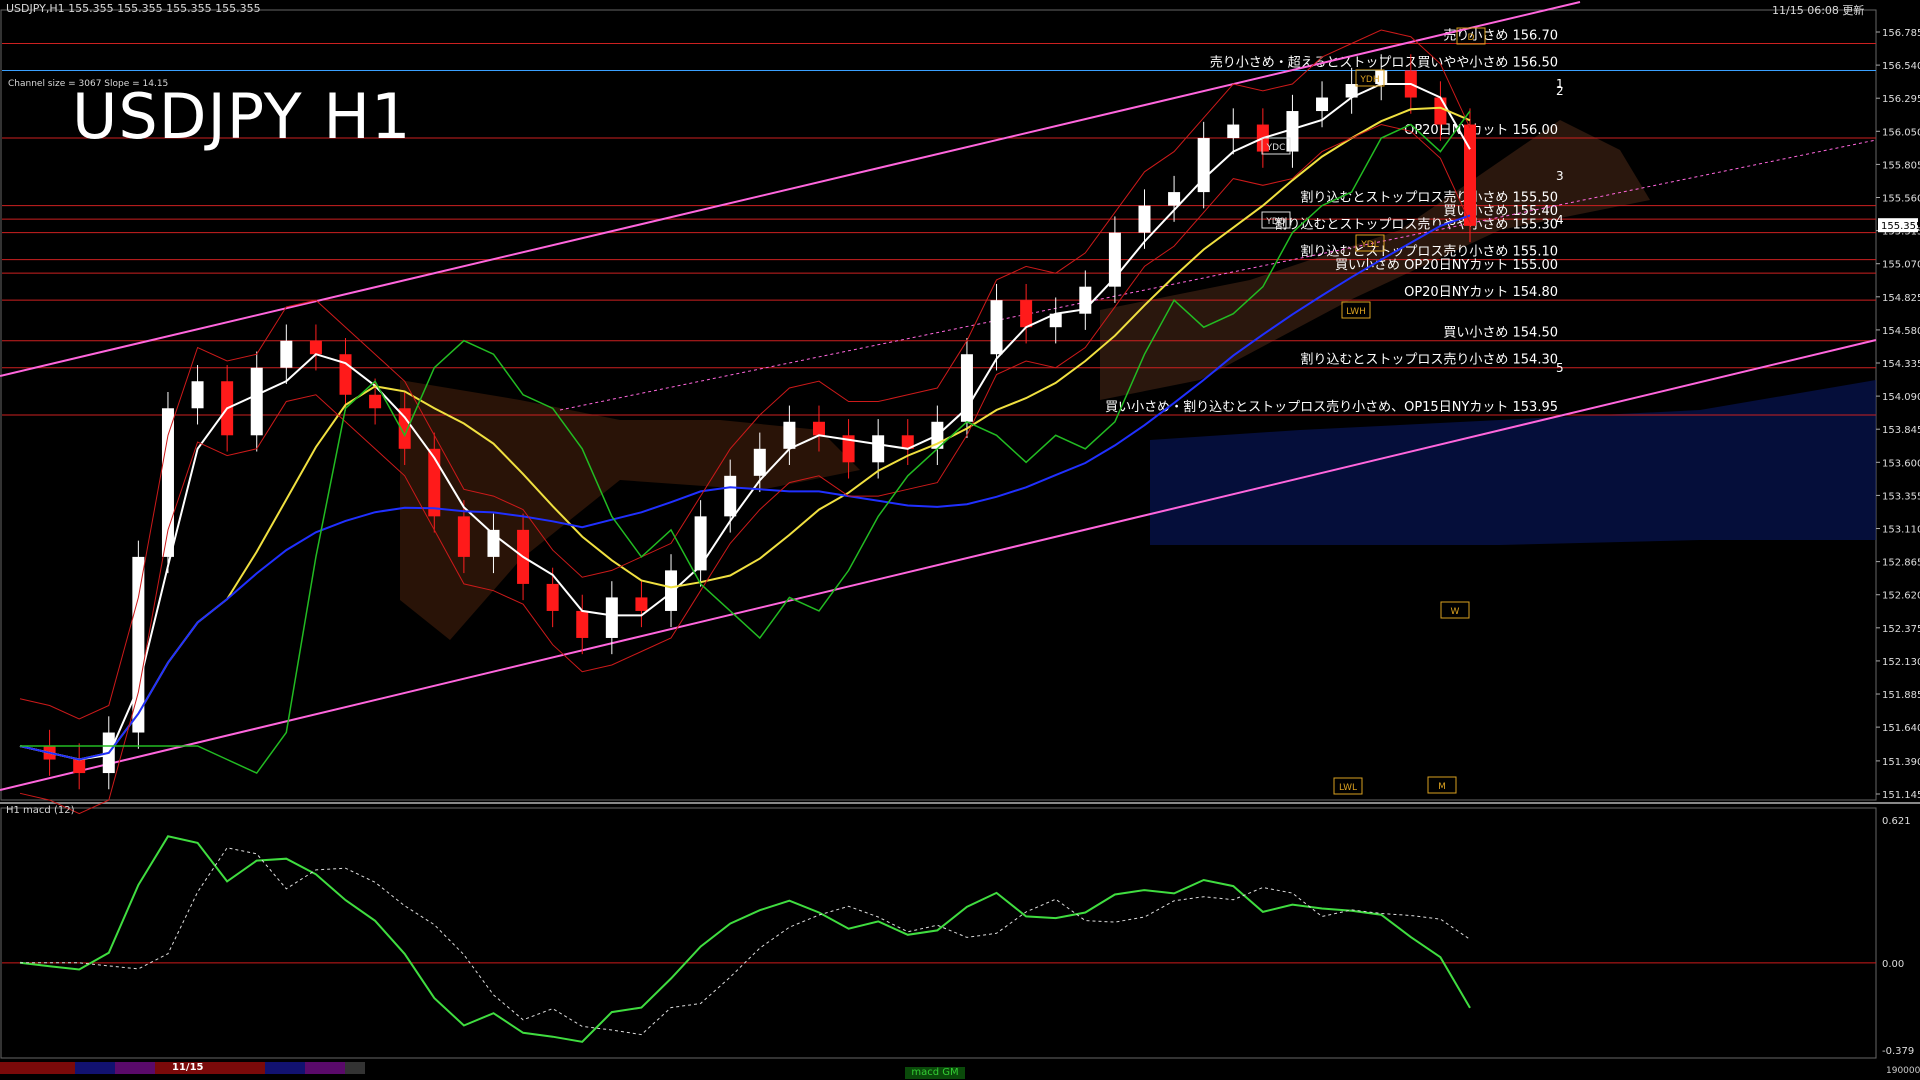  I want to click on tick-label: 156.050, so click(1901, 132).